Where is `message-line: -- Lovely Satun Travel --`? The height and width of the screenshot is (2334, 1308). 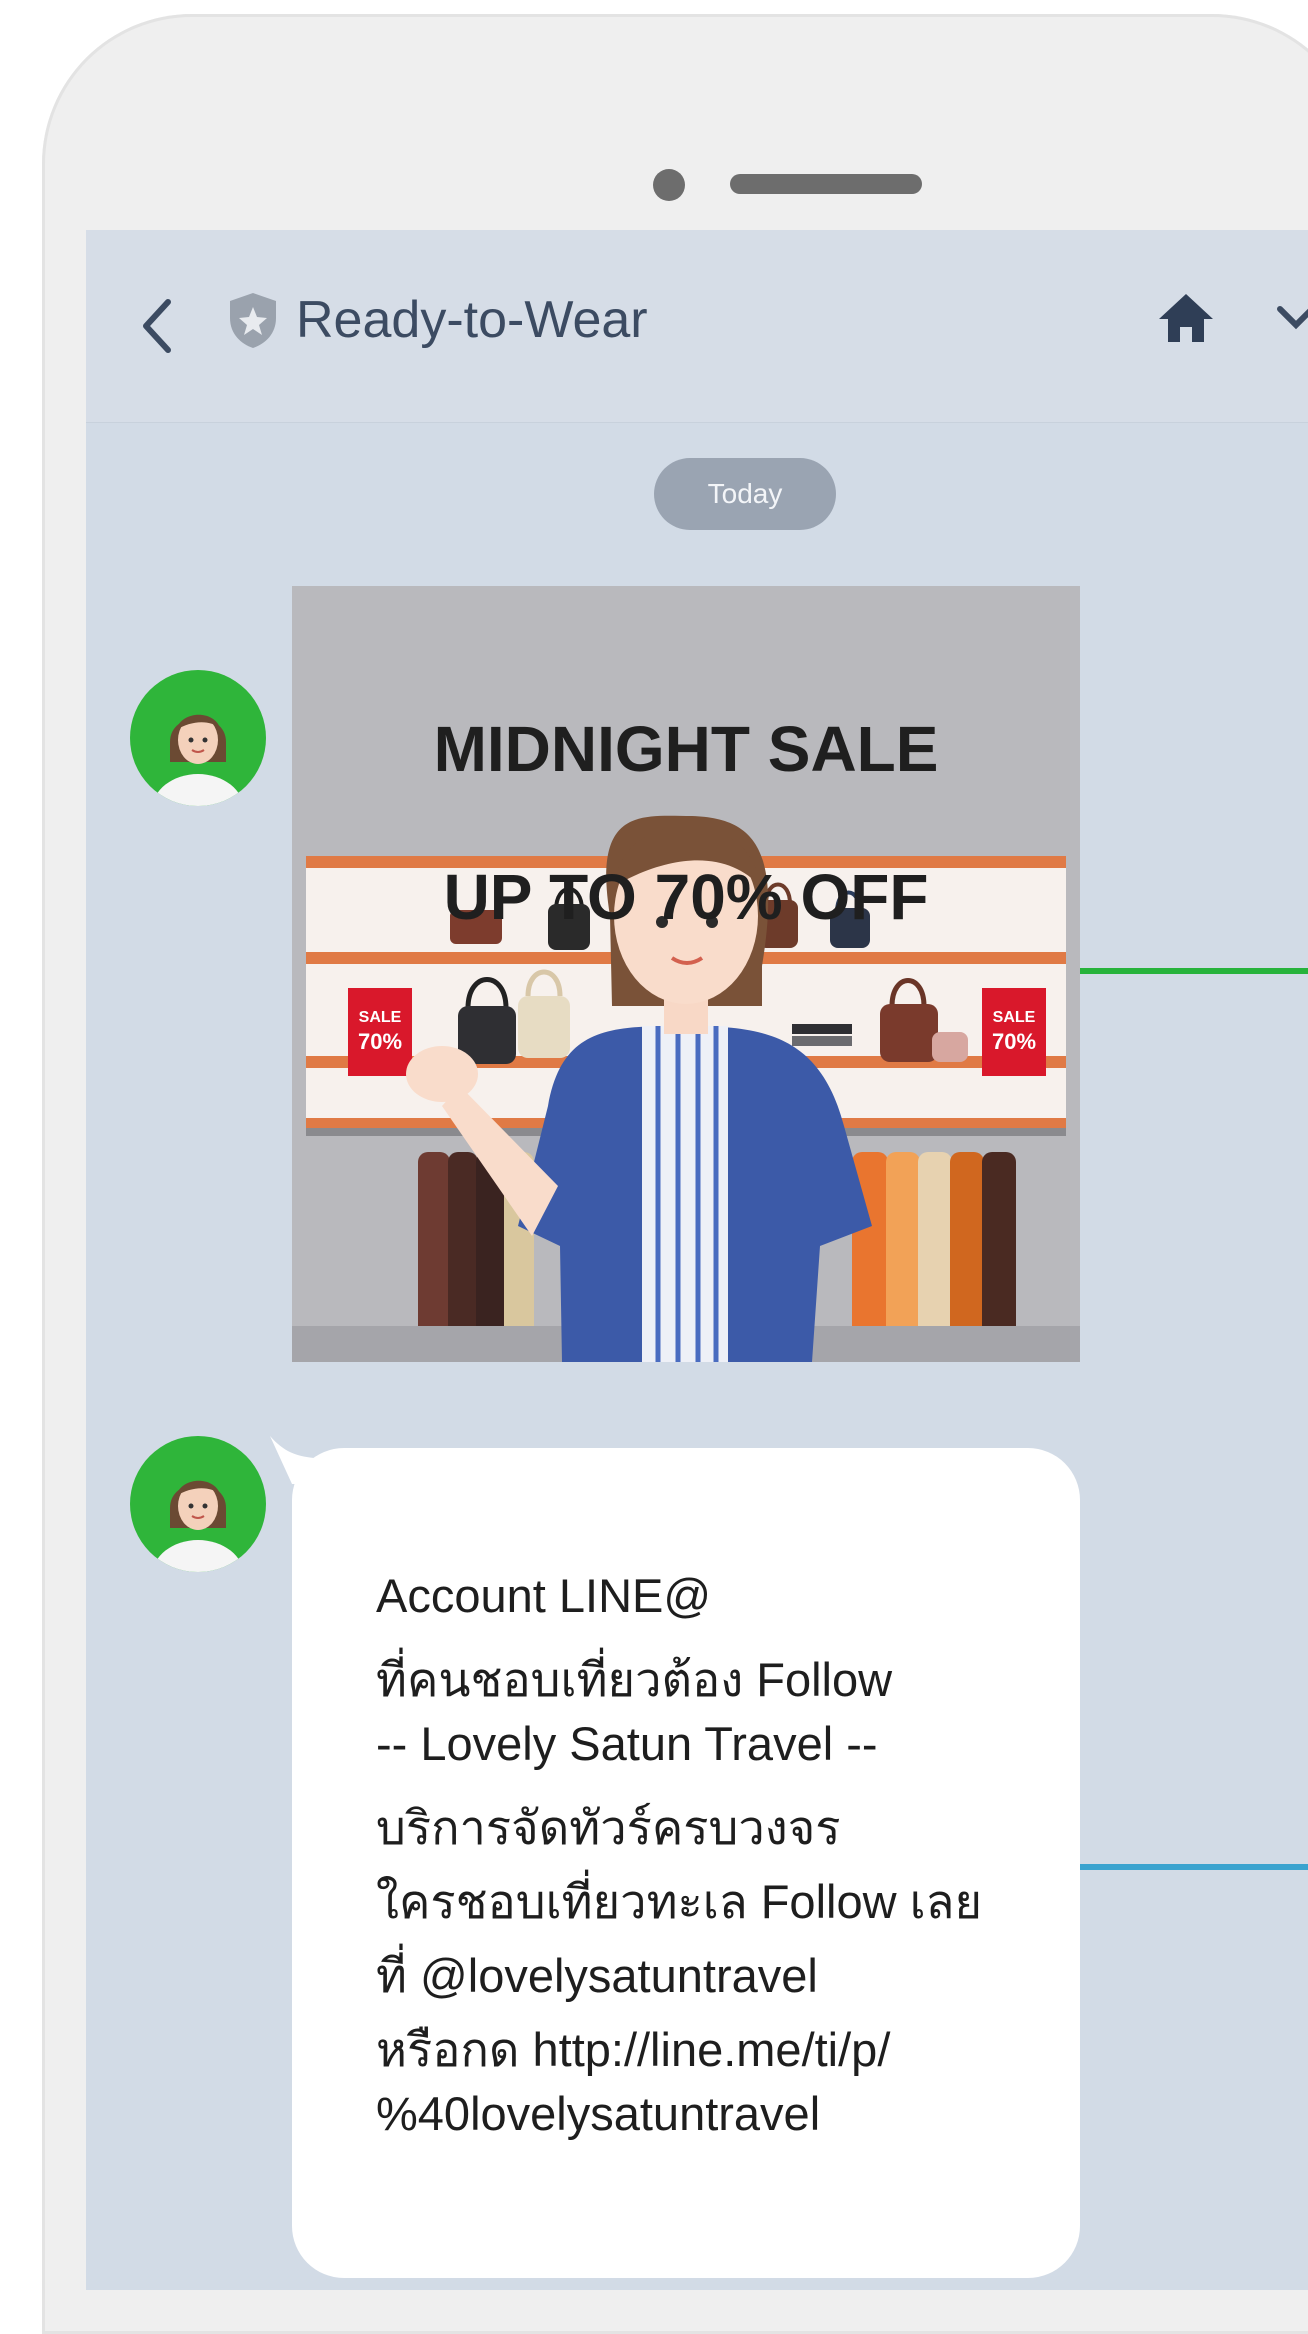
message-line: -- Lovely Satun Travel -- is located at coordinates (627, 1743).